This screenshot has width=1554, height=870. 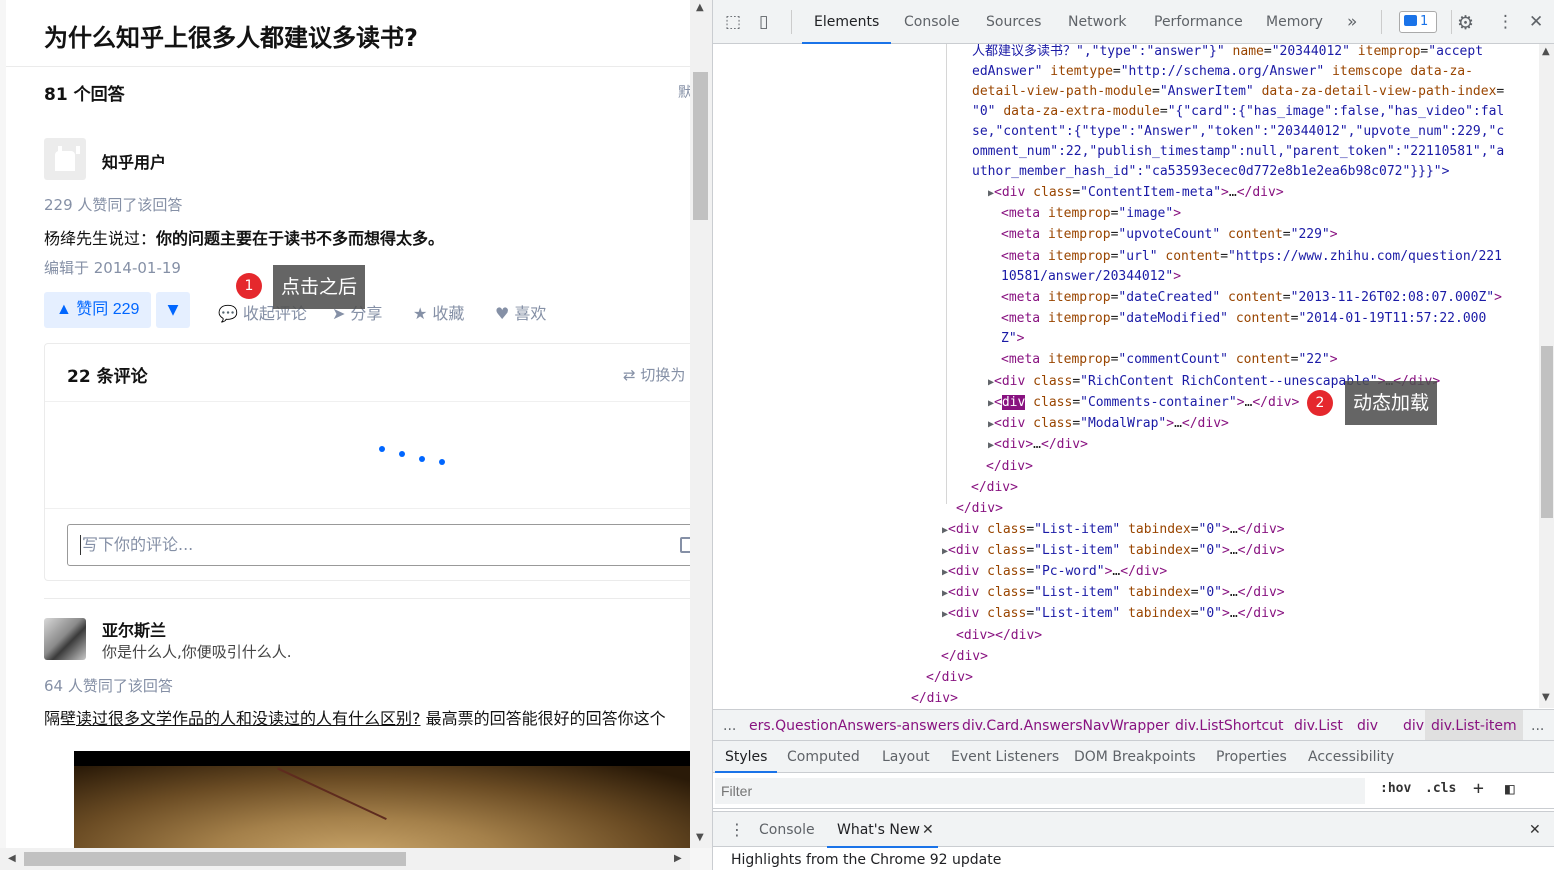 I want to click on close-tab-icon: ✕, so click(x=928, y=830).